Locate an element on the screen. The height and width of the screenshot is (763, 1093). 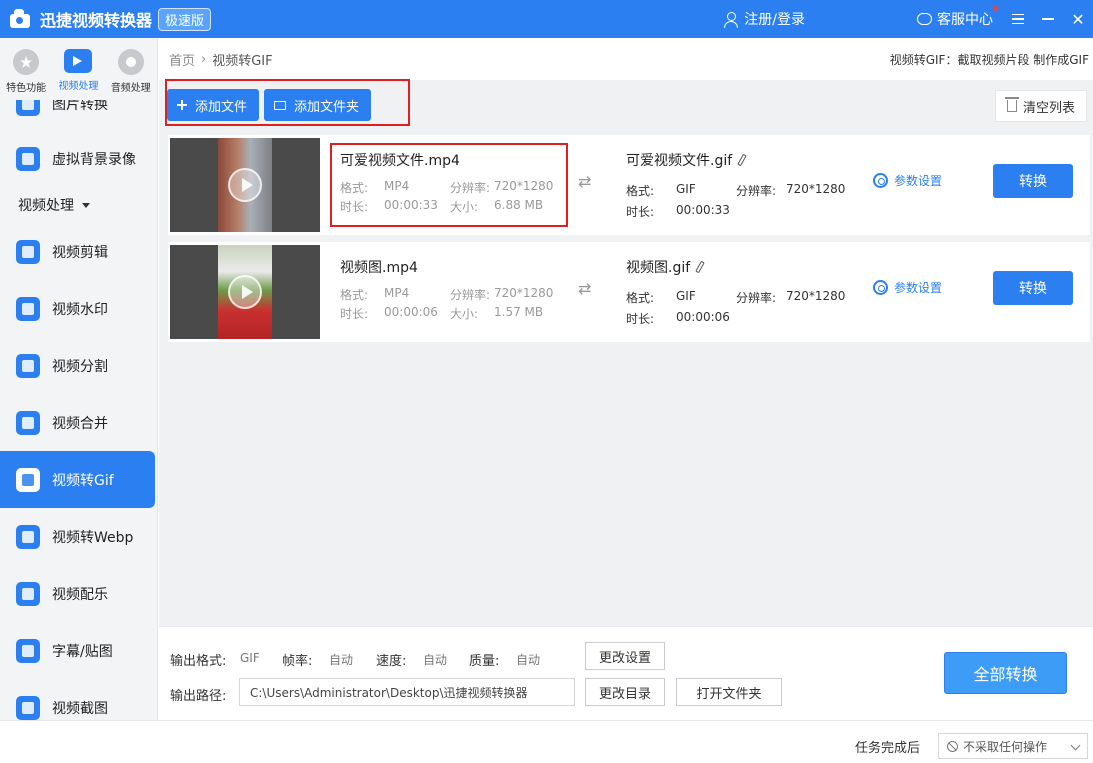
chevron-down-icon is located at coordinates (1075, 745).